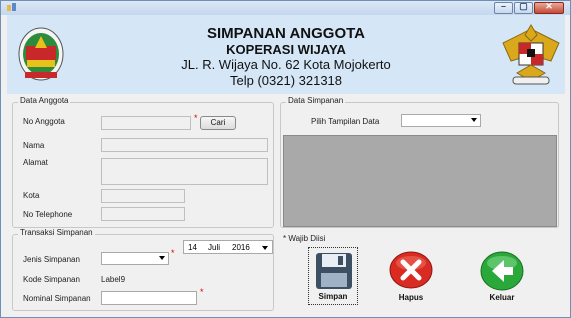  What do you see at coordinates (502, 297) in the screenshot?
I see `keluar-label: Keluar` at bounding box center [502, 297].